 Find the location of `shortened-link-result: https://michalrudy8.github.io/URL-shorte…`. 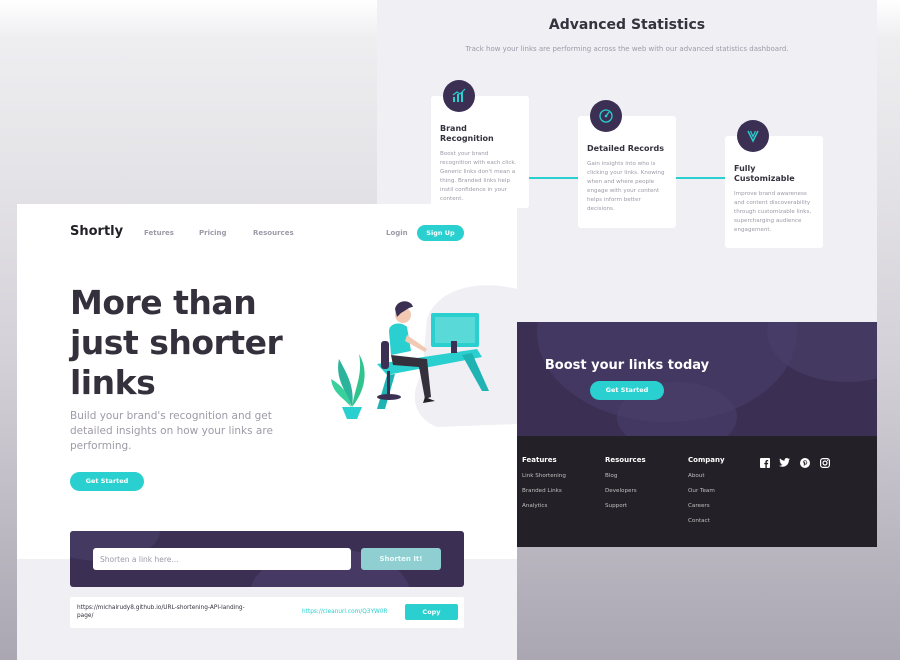

shortened-link-result: https://michalrudy8.github.io/URL-shorte… is located at coordinates (267, 612).